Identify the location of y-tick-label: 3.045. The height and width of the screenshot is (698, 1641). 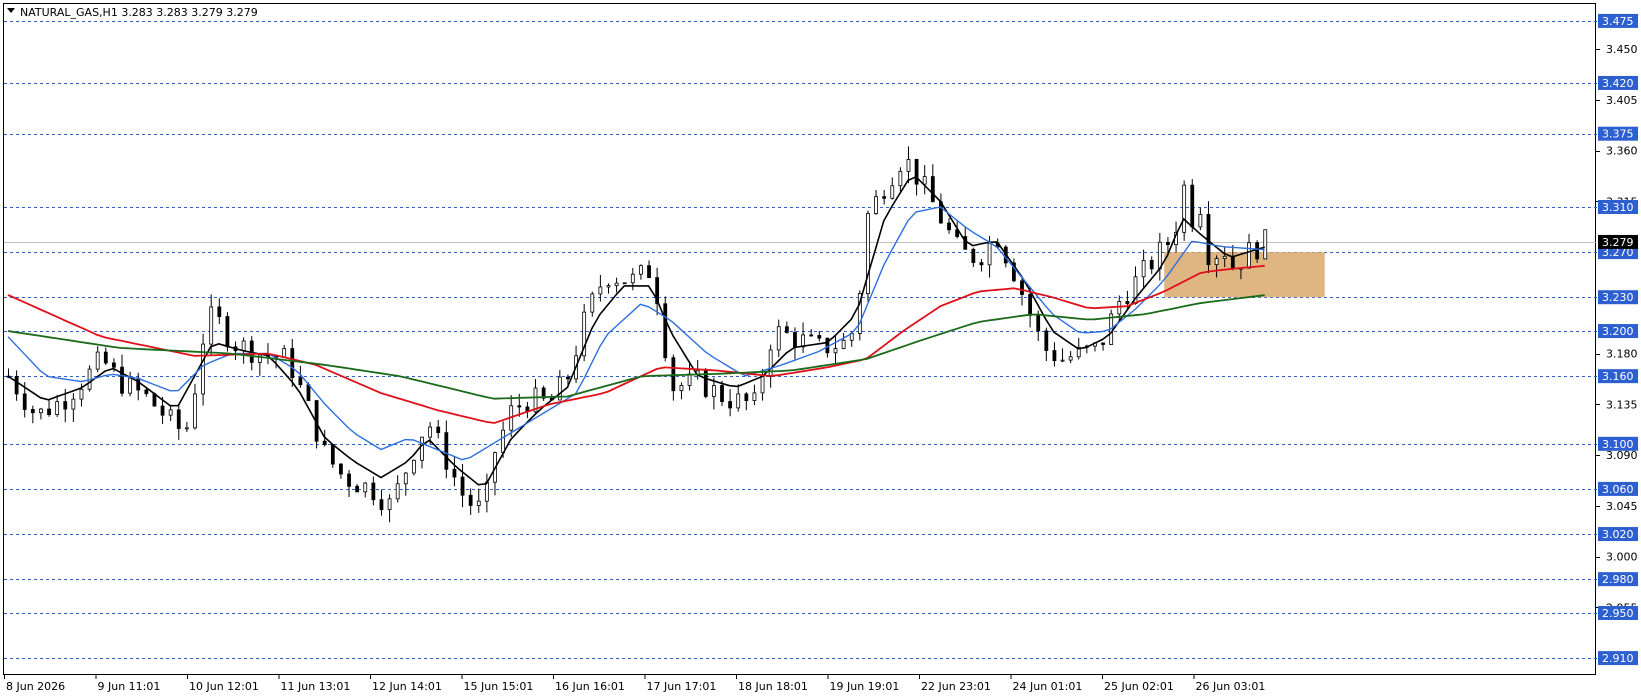
(1622, 506).